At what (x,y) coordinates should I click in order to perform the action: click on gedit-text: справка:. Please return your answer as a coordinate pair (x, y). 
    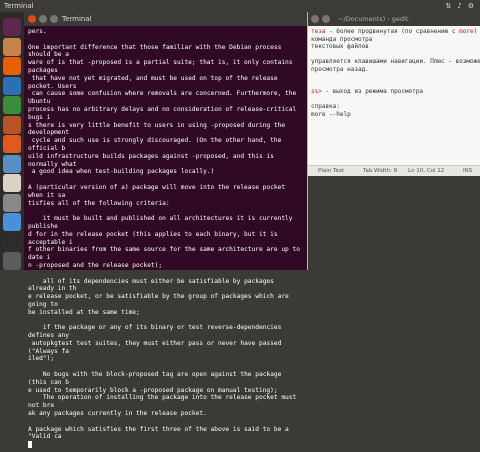
    Looking at the image, I should click on (325, 106).